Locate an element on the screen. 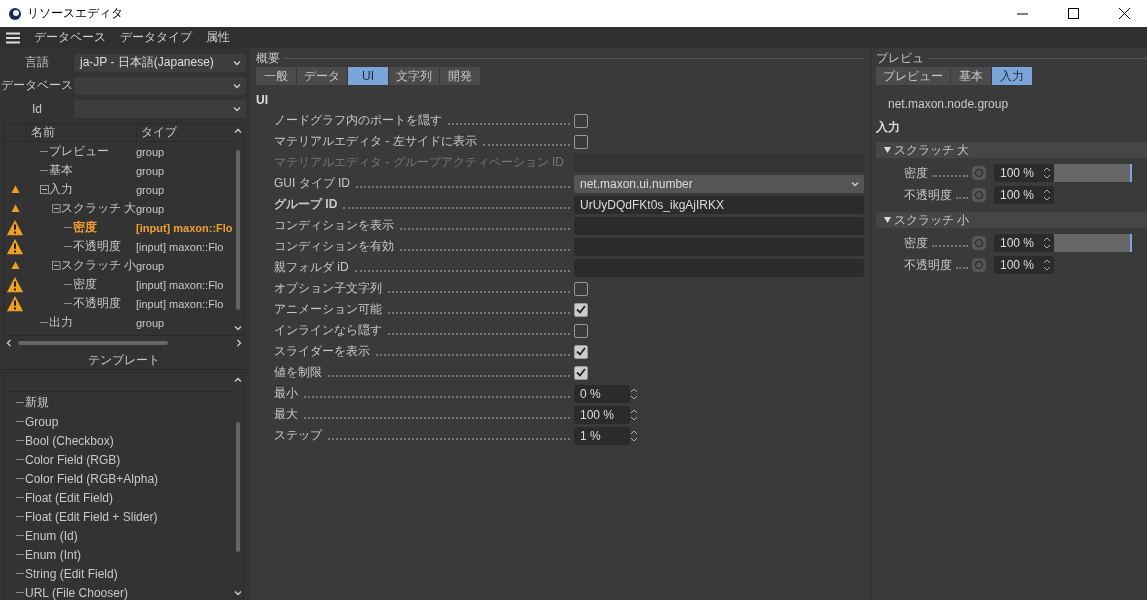 The image size is (1147, 600). template-item: Color Field (RGB+Alpha) is located at coordinates (118, 478).